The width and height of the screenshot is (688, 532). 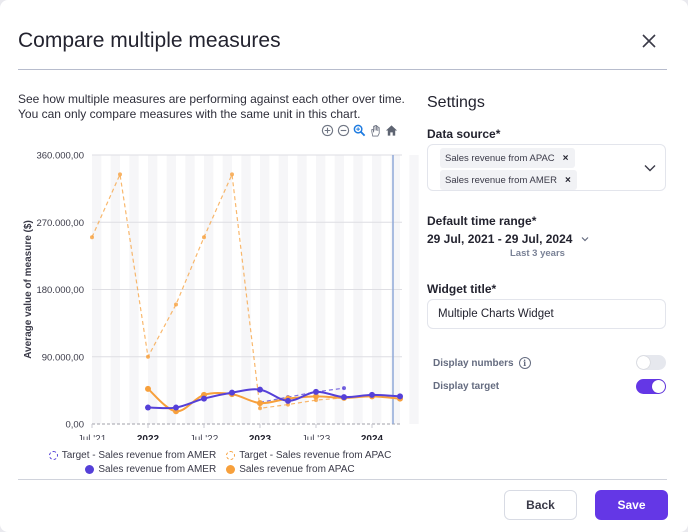 What do you see at coordinates (372, 437) in the screenshot?
I see `x-tick-label: 2024` at bounding box center [372, 437].